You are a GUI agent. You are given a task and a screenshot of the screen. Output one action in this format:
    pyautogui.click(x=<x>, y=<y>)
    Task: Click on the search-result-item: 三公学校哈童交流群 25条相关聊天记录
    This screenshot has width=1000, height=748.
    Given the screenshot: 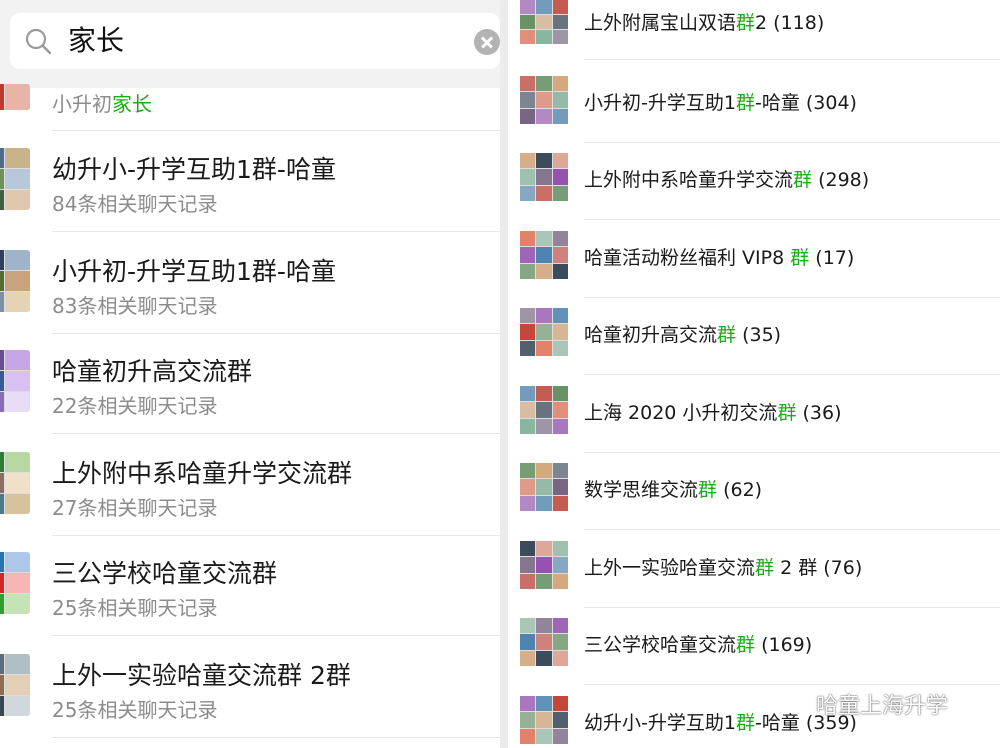 What is the action you would take?
    pyautogui.click(x=250, y=586)
    